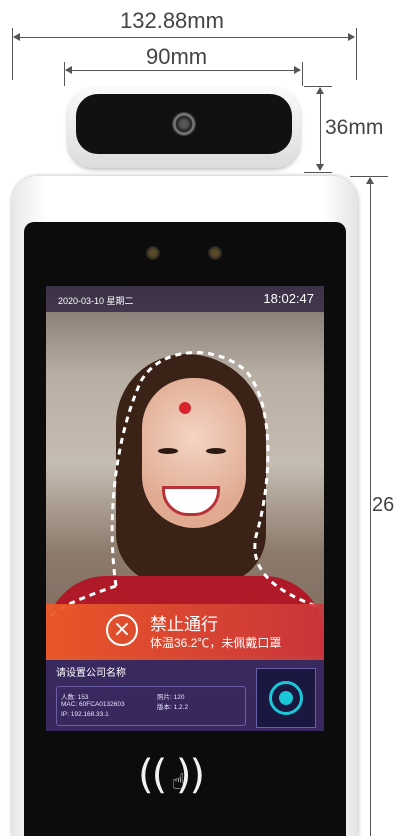 The height and width of the screenshot is (836, 397). I want to click on camera-module, so click(184, 128).